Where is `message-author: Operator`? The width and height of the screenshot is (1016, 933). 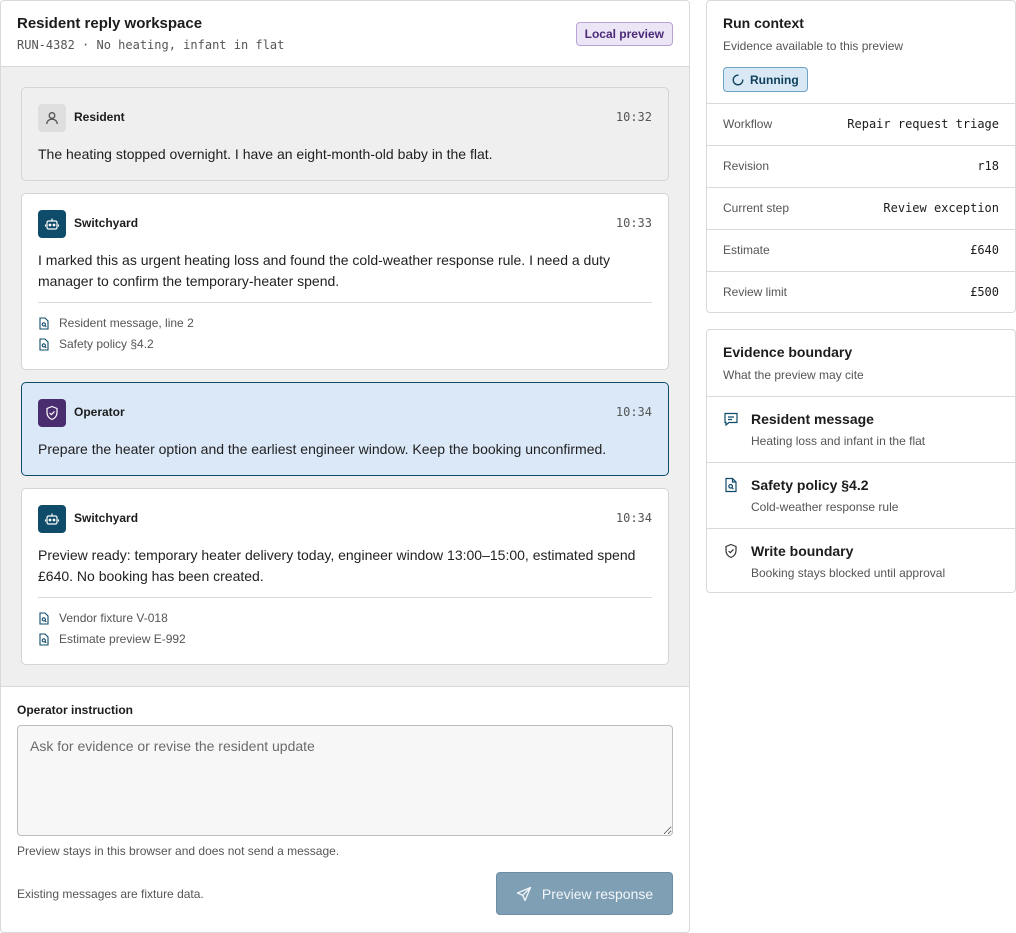
message-author: Operator is located at coordinates (99, 412).